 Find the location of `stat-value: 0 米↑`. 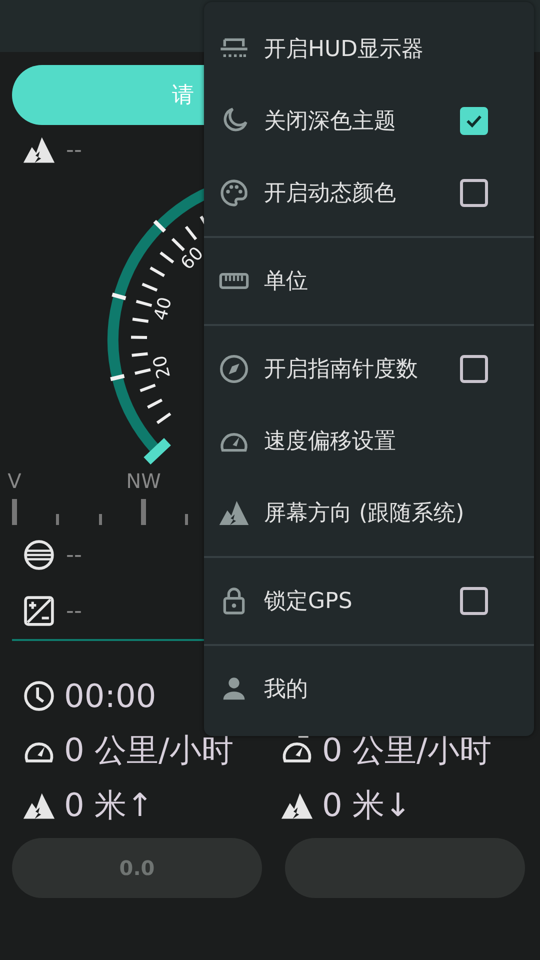

stat-value: 0 米↑ is located at coordinates (109, 805).